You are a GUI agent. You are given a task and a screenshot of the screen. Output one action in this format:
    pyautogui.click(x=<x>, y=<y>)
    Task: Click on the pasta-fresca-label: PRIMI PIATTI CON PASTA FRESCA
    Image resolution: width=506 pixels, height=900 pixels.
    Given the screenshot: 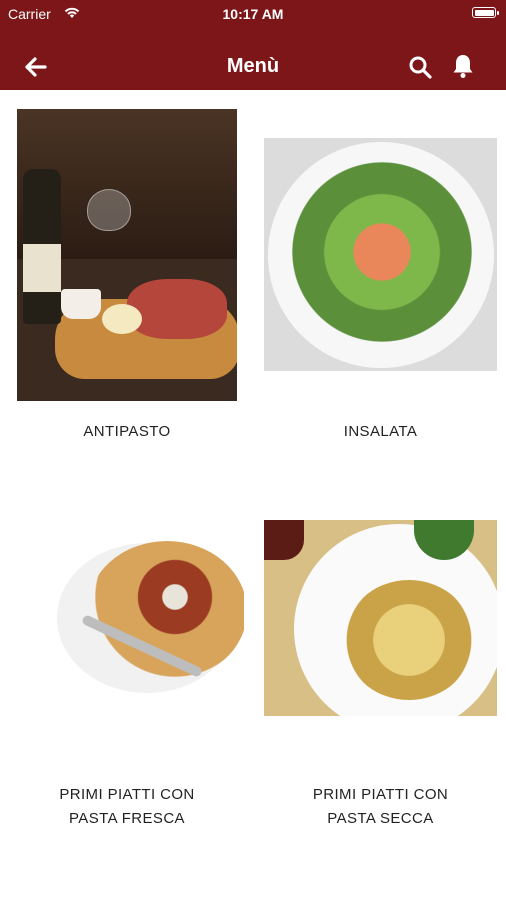 What is the action you would take?
    pyautogui.click(x=127, y=807)
    